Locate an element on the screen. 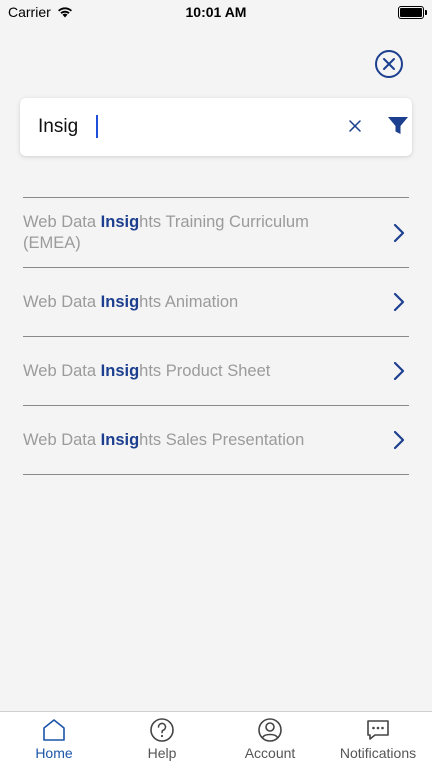 The image size is (432, 768). search-bar is located at coordinates (216, 127).